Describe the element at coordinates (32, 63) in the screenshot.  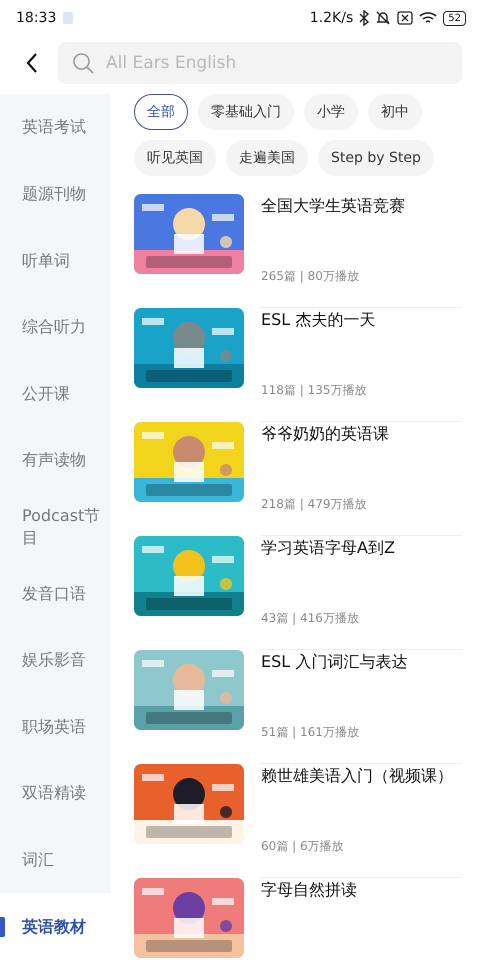
I see `back-icon` at that location.